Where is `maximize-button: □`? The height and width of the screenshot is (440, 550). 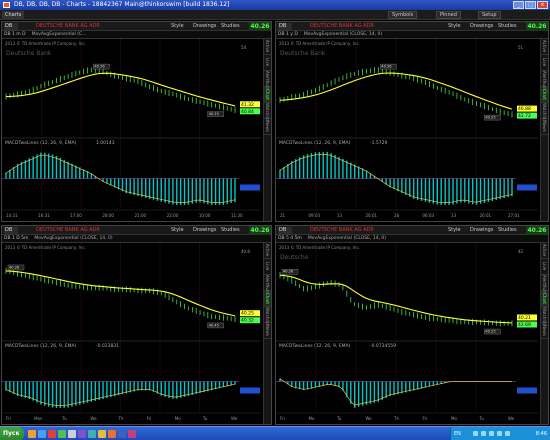 maximize-button: □ is located at coordinates (530, 5).